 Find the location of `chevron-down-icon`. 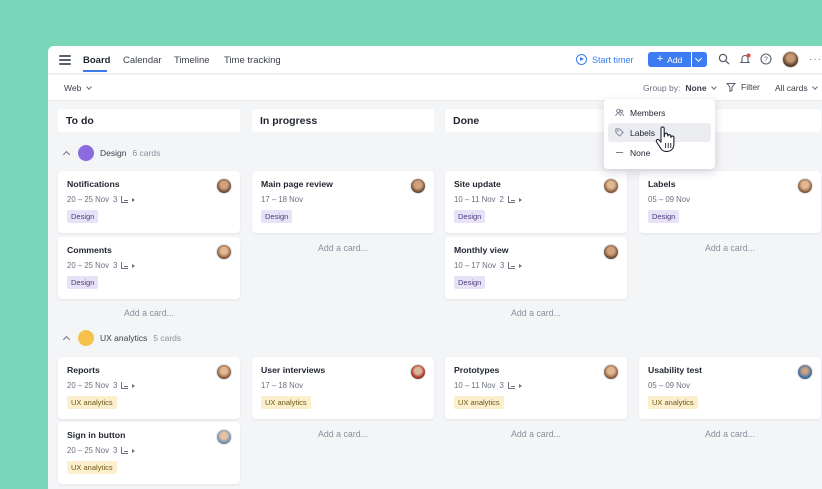

chevron-down-icon is located at coordinates (713, 87).